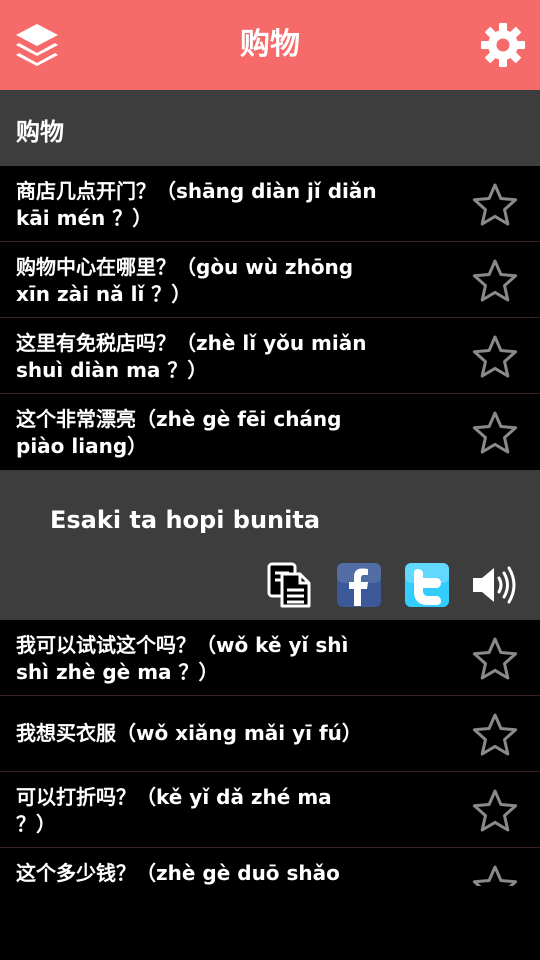 The image size is (540, 960). What do you see at coordinates (189, 733) in the screenshot?
I see `phrase-line: 我想买衣服（wǒ xiǎng mǎi yī fú）` at bounding box center [189, 733].